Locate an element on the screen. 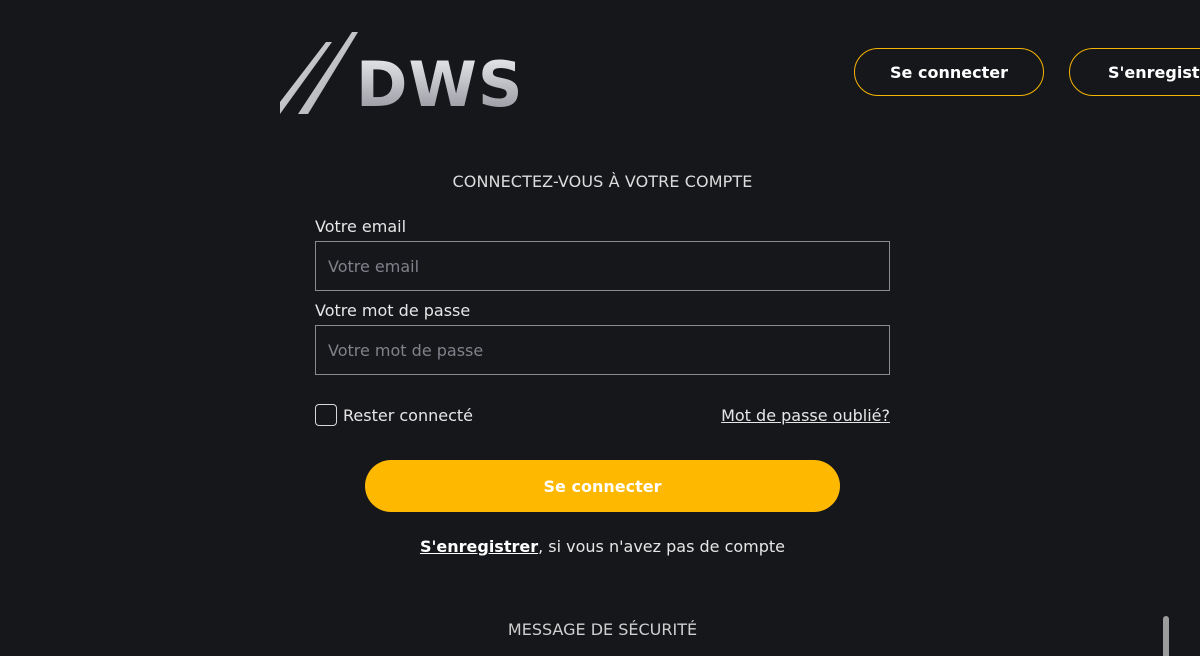  remember-me-checkbox is located at coordinates (326, 415).